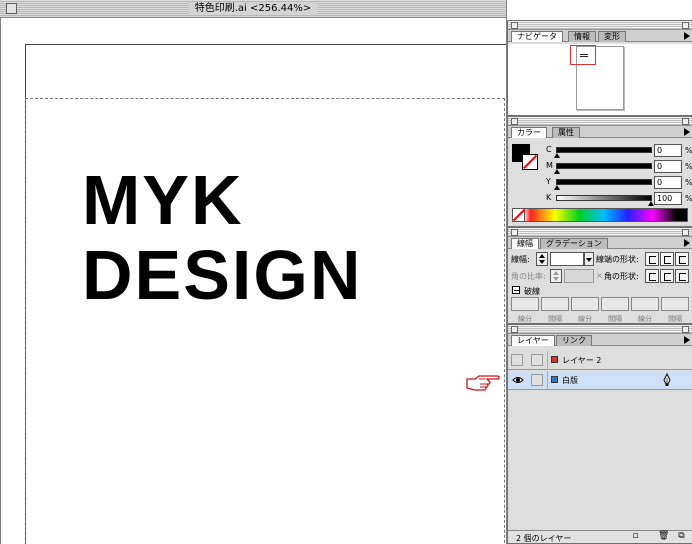  What do you see at coordinates (557, 187) in the screenshot?
I see `yellow-slider-thumb` at bounding box center [557, 187].